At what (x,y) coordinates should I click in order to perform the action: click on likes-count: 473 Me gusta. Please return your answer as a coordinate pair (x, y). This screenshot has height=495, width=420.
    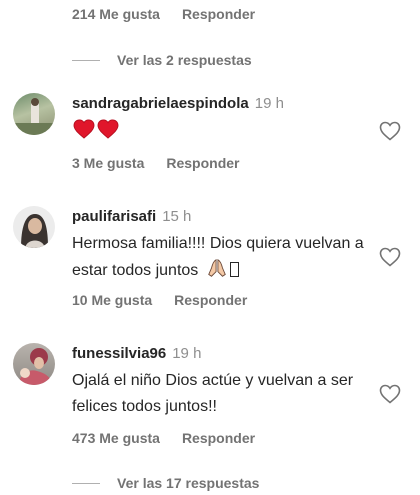
    Looking at the image, I should click on (116, 438).